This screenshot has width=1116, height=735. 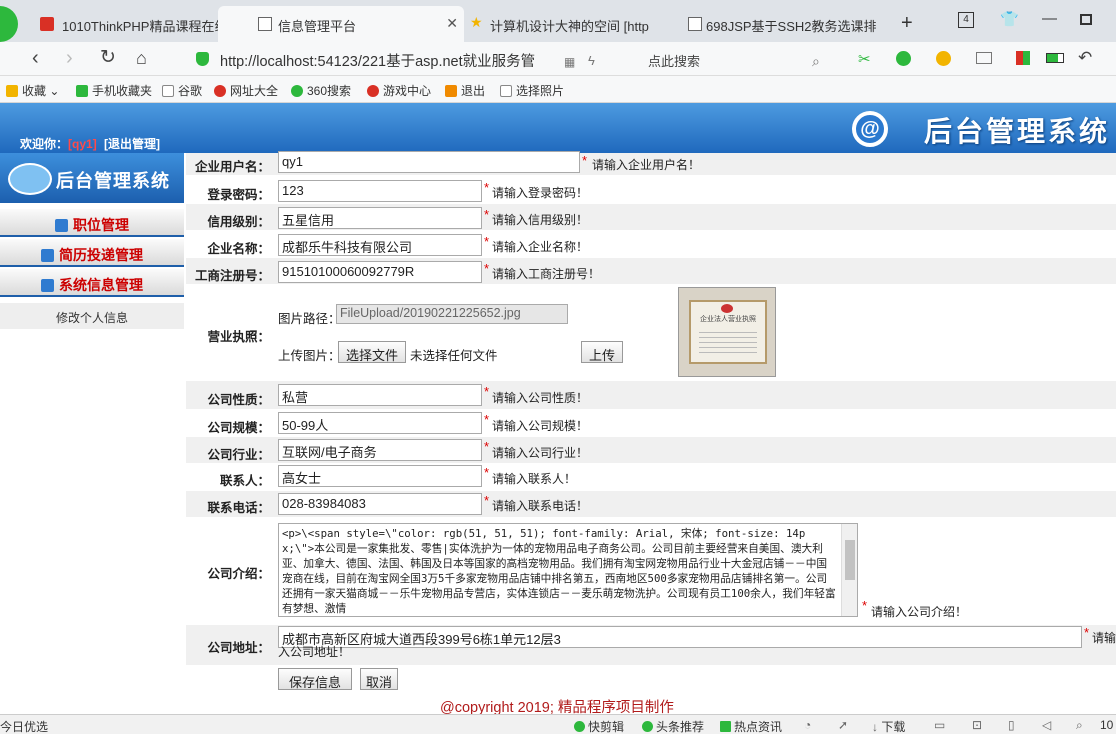 I want to click on credit-field: 五星信用, so click(x=380, y=218).